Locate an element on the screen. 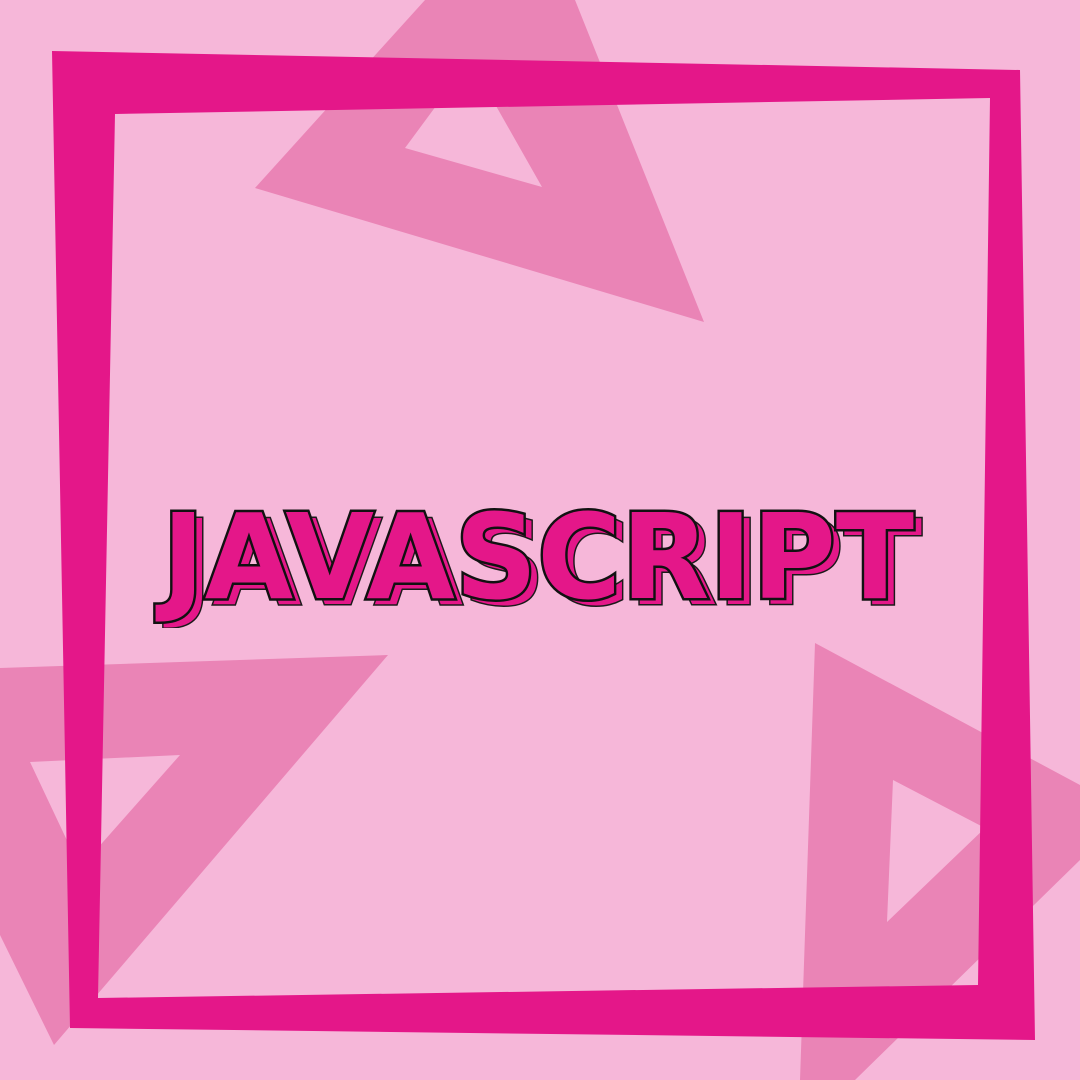 The width and height of the screenshot is (1080, 1080). page-title: JAVASCRIPT is located at coordinates (534, 557).